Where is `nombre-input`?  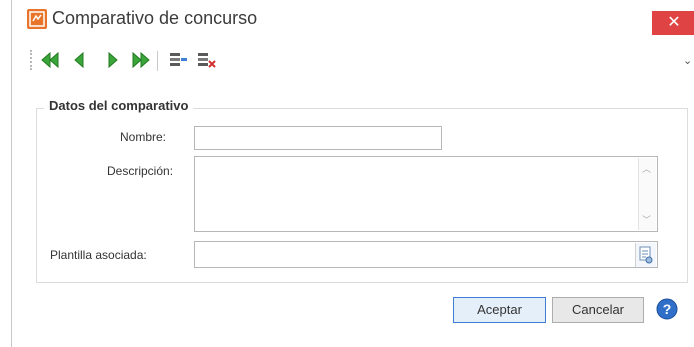 nombre-input is located at coordinates (318, 138).